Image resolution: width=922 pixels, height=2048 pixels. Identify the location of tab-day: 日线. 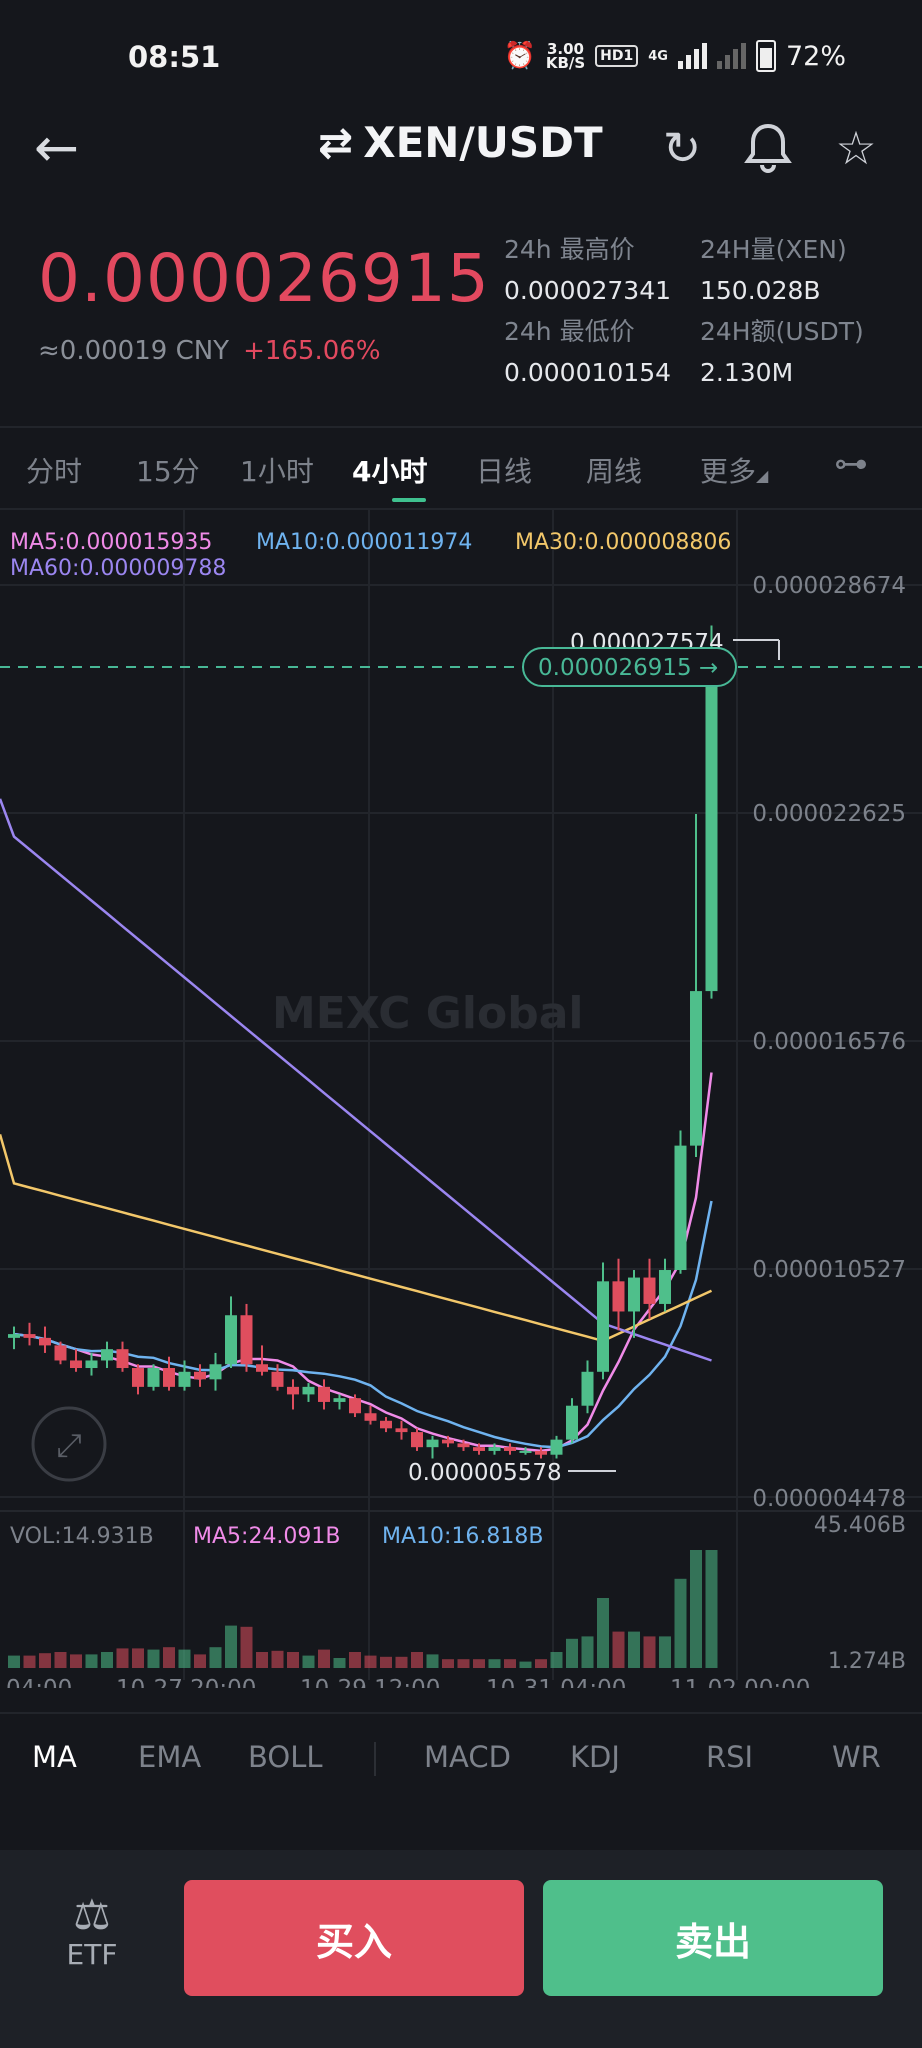
(504, 470).